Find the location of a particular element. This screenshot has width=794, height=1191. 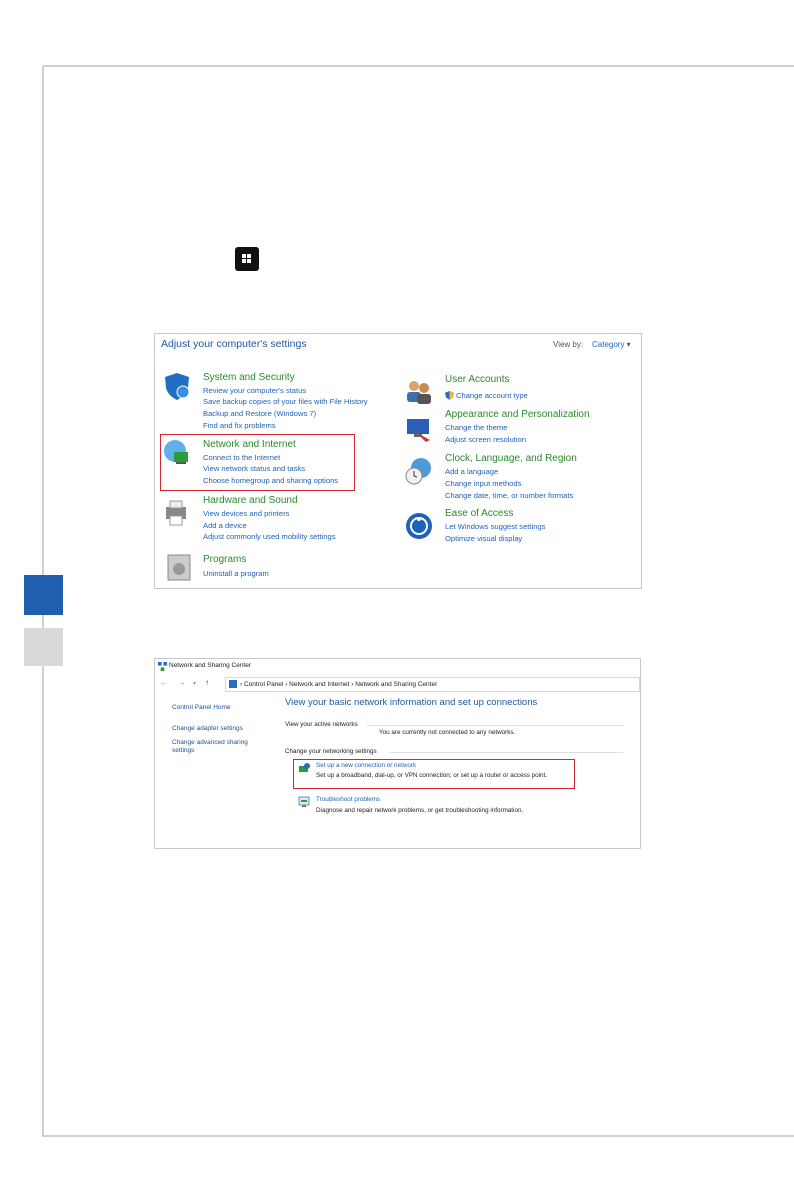

recent-dropdown-icon: ▾ is located at coordinates (194, 683).